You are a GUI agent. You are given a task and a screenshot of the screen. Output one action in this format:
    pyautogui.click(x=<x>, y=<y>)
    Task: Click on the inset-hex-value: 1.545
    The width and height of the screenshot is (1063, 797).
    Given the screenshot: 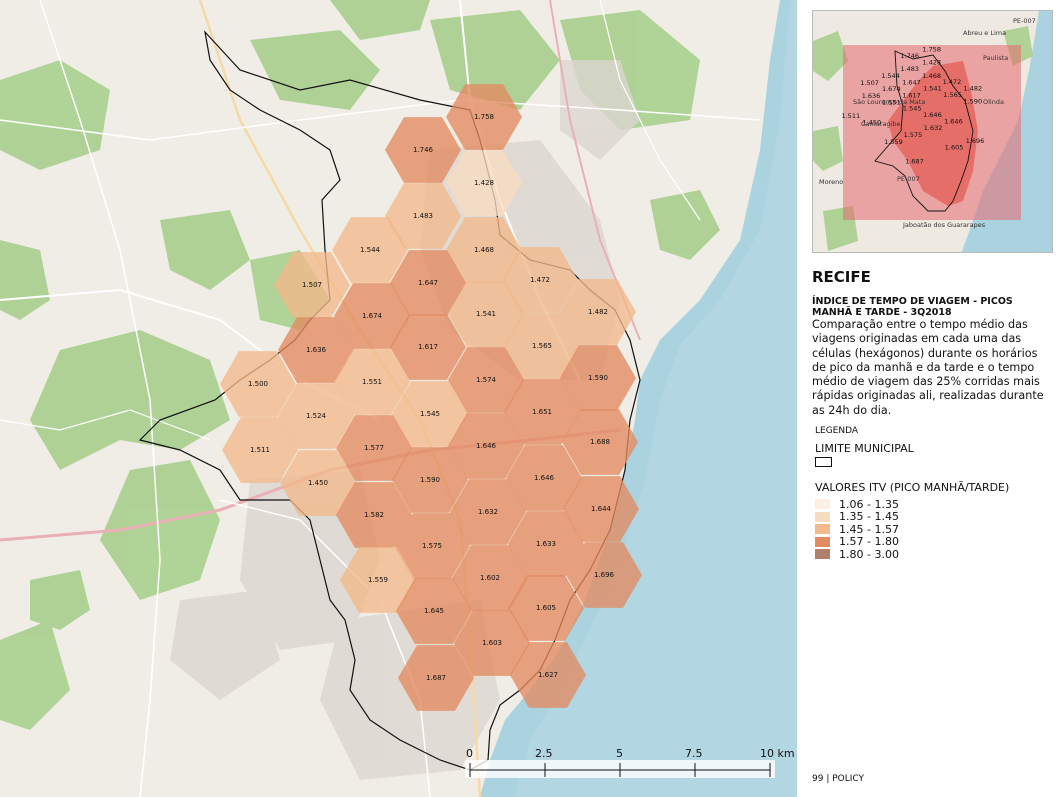 What is the action you would take?
    pyautogui.click(x=912, y=109)
    